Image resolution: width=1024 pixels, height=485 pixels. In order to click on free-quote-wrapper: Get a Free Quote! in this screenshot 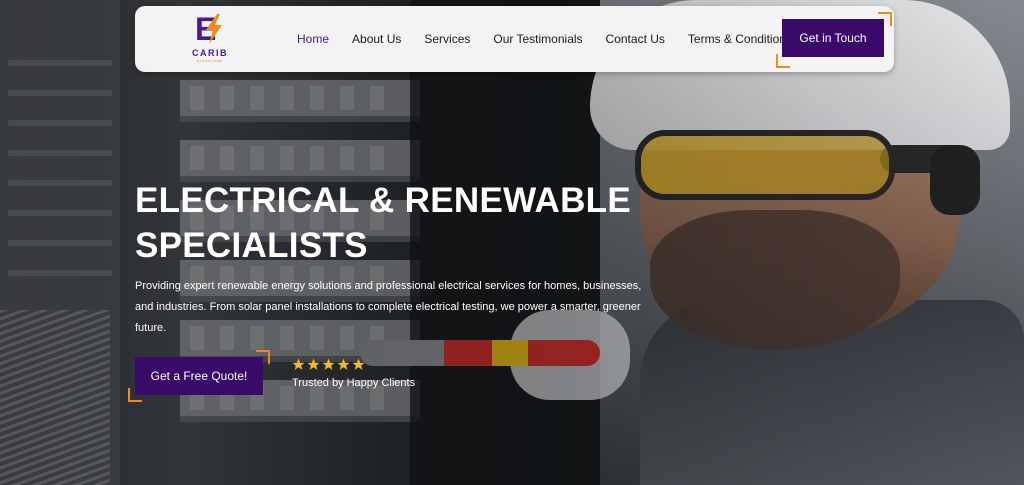, I will do `click(199, 376)`.